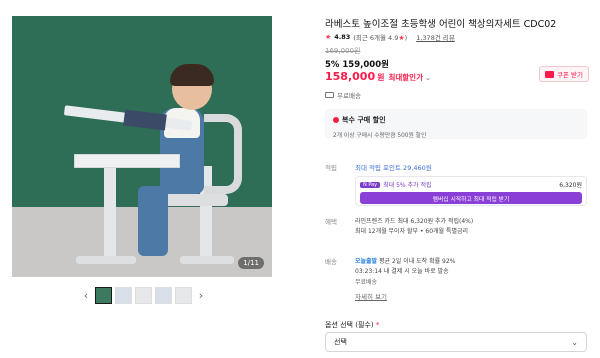 Image resolution: width=600 pixels, height=358 pixels. What do you see at coordinates (331, 222) in the screenshot?
I see `benefit-label: 혜택` at bounding box center [331, 222].